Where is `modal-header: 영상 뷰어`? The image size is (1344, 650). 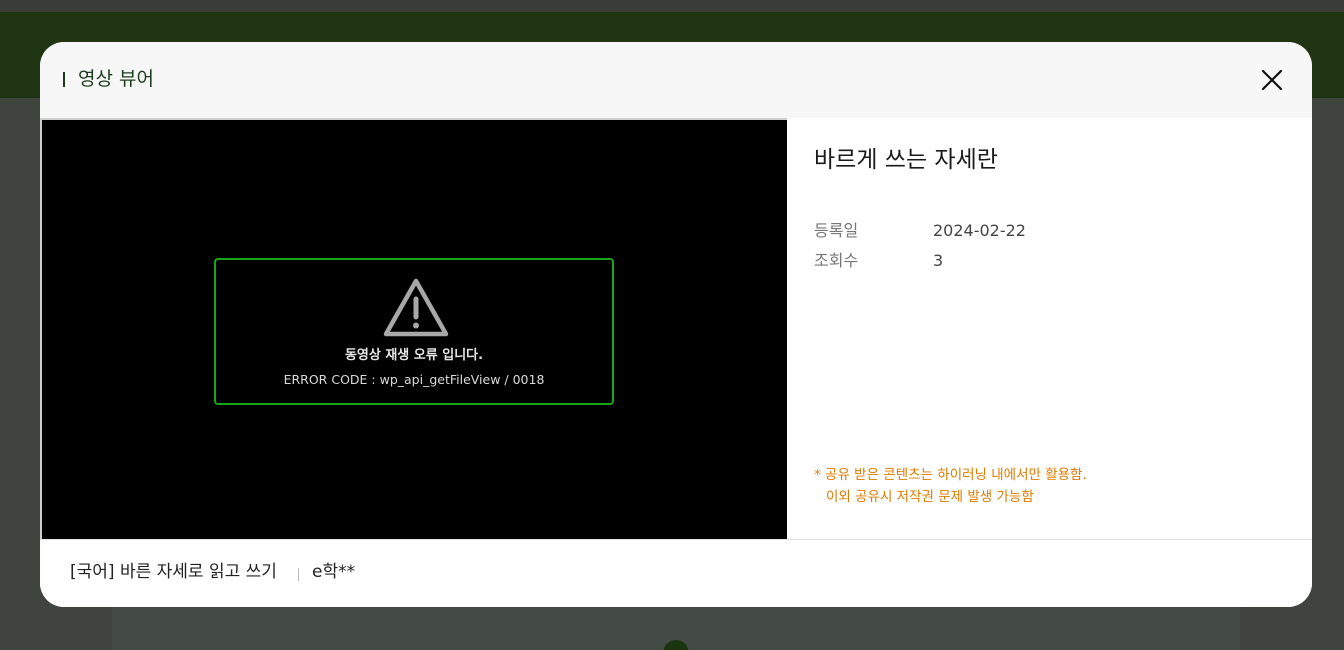
modal-header: 영상 뷰어 is located at coordinates (676, 80).